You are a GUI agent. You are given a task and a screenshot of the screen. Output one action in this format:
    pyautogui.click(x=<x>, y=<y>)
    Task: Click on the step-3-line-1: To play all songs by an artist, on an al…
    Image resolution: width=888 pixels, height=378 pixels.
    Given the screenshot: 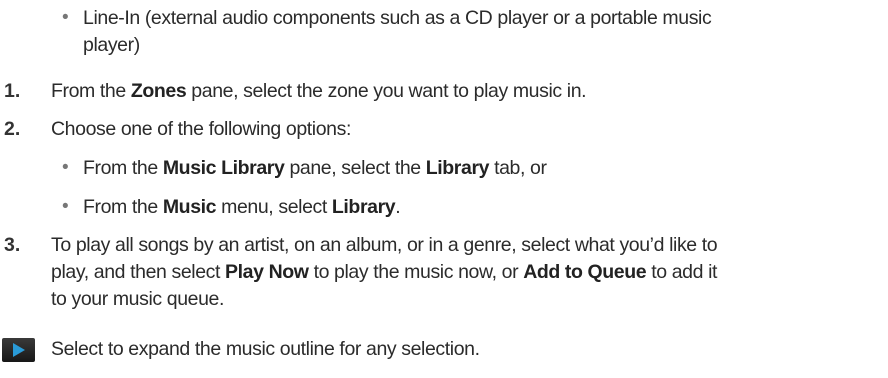 What is the action you would take?
    pyautogui.click(x=384, y=245)
    